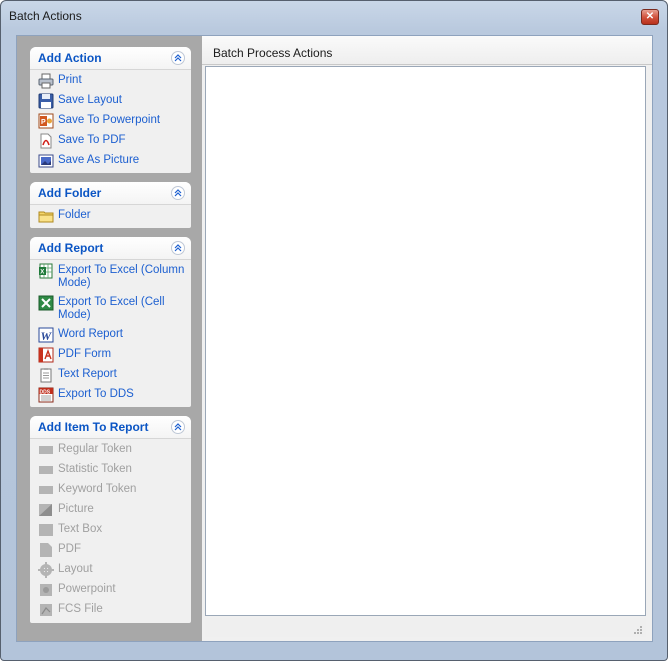 Image resolution: width=670 pixels, height=663 pixels. Describe the element at coordinates (97, 489) in the screenshot. I see `item-keyword-token-label: Keyword Token` at that location.